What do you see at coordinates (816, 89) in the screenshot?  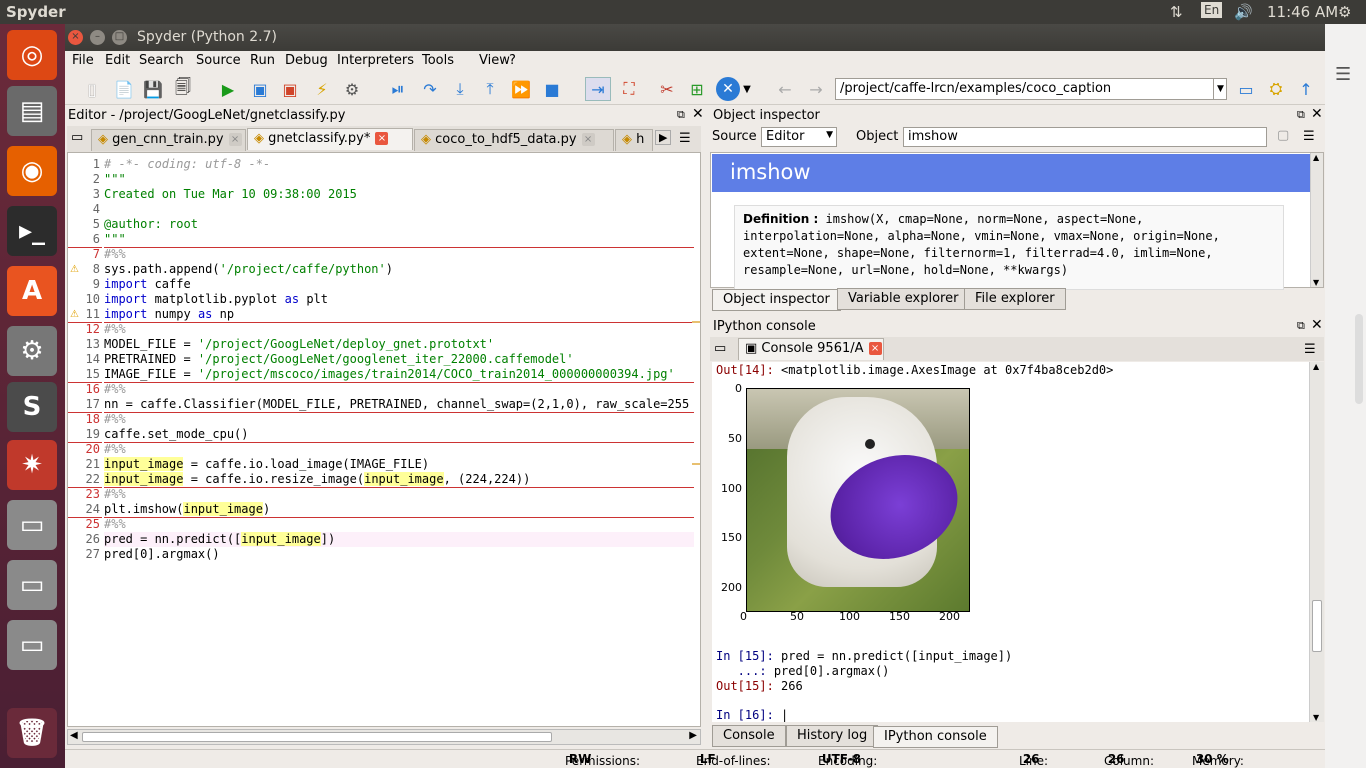 I see `forward-arrow-icon: →` at bounding box center [816, 89].